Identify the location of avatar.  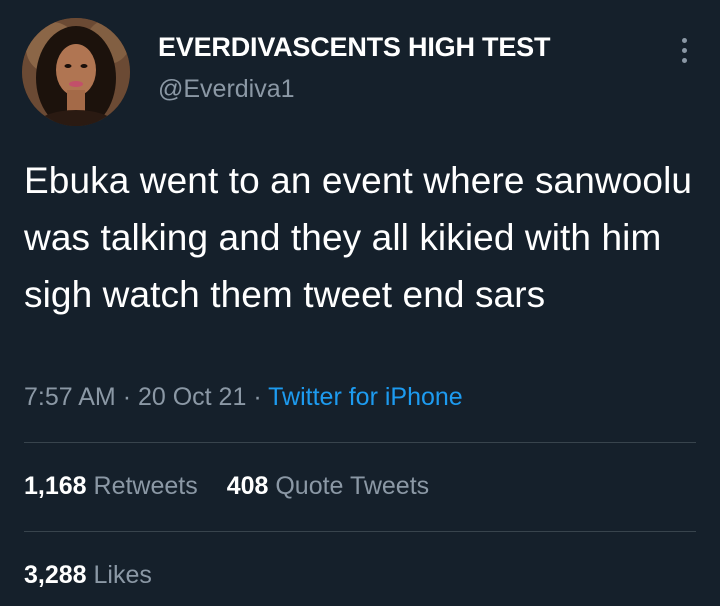
(76, 72).